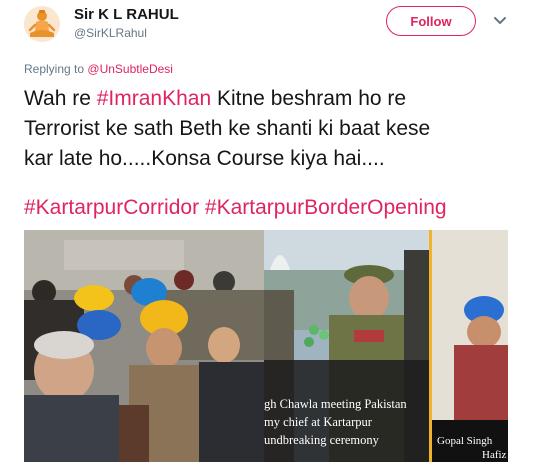  I want to click on replying-to-link: @UnSubtleDesi, so click(130, 69).